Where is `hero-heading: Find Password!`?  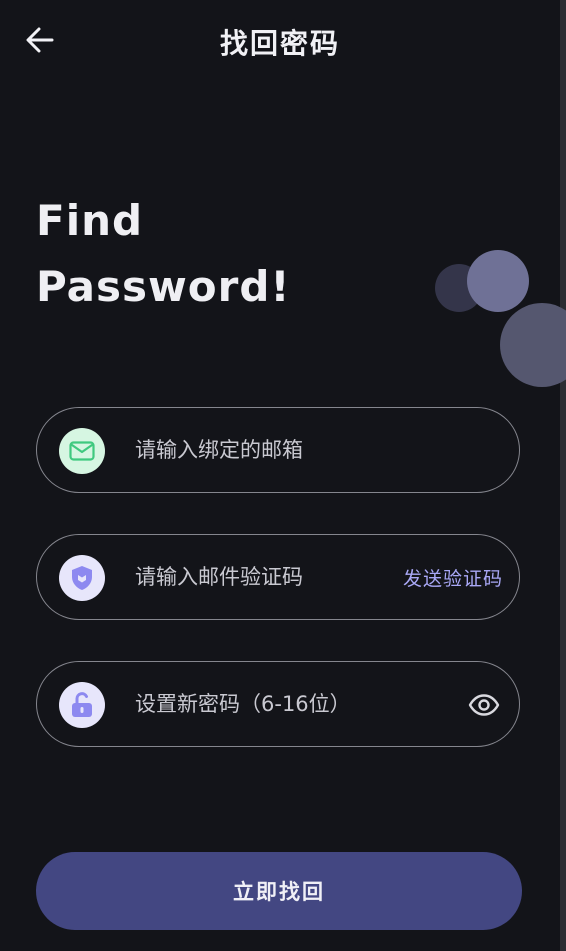 hero-heading: Find Password! is located at coordinates (163, 254).